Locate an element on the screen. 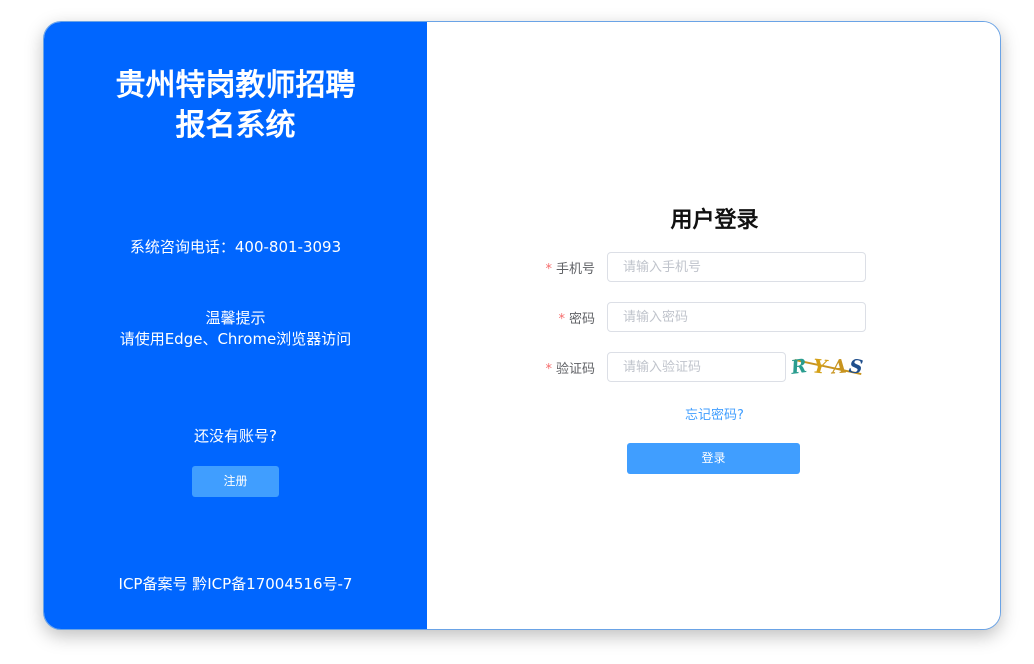 This screenshot has height=664, width=1034. hotline-text: 系统咨询电话：400-801-3093 is located at coordinates (235, 247).